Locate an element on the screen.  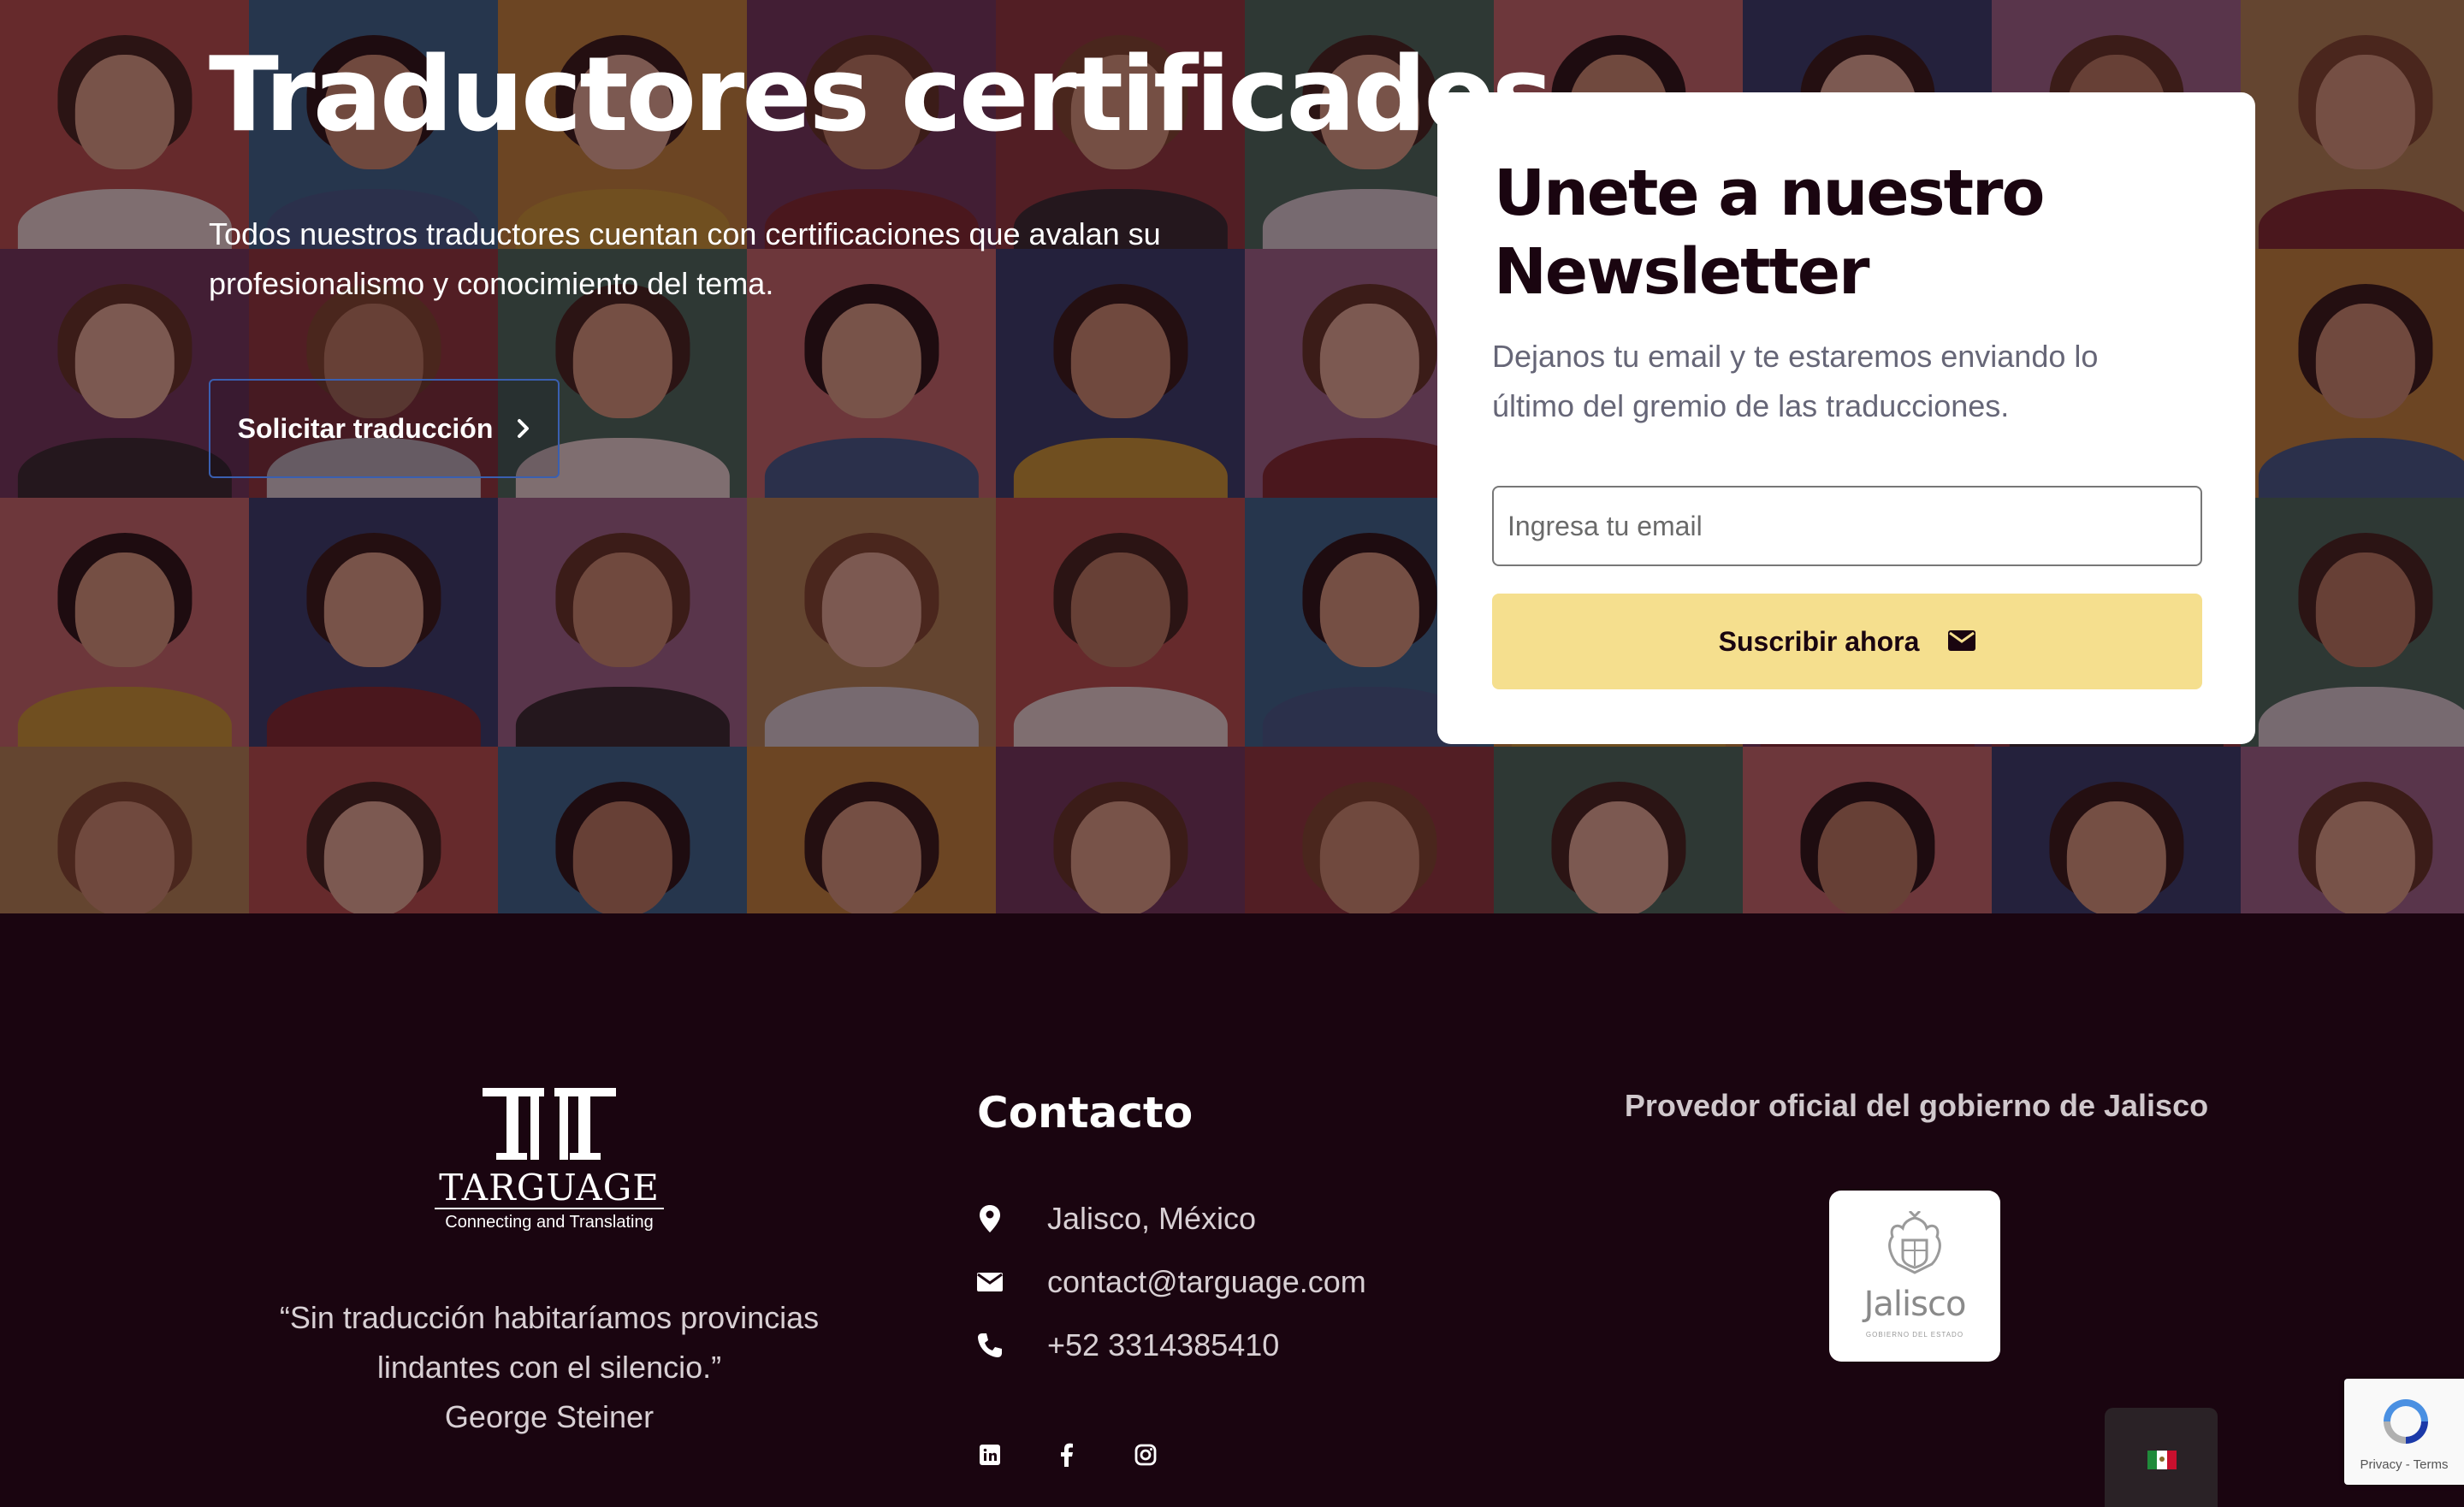
facebook-icon is located at coordinates (1067, 1455).